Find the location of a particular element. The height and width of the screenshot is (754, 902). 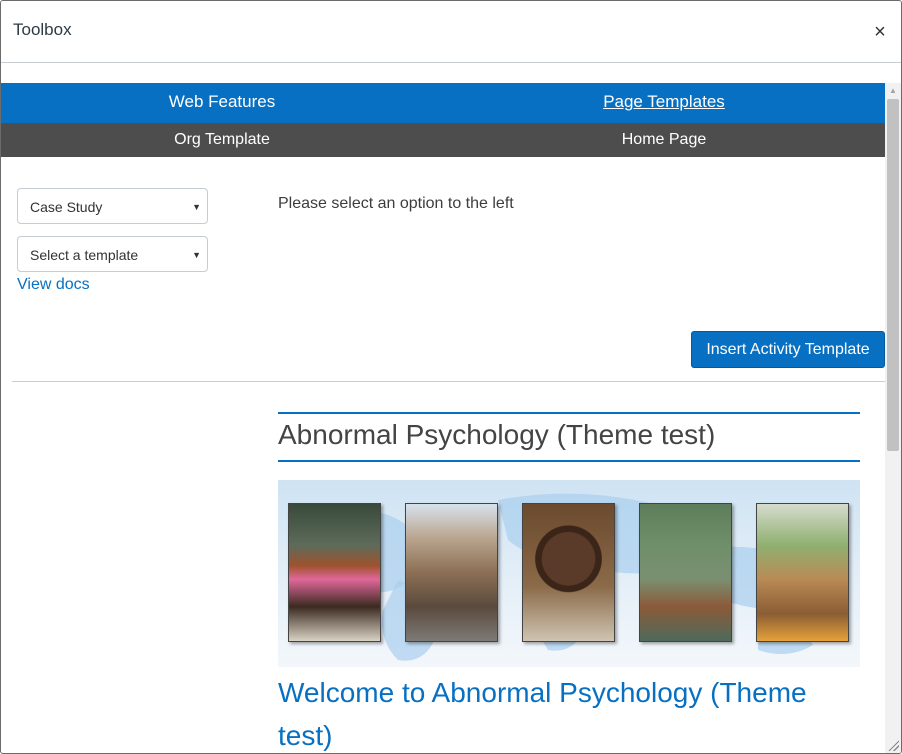

template-select: Select a template ▼ is located at coordinates (112, 254).